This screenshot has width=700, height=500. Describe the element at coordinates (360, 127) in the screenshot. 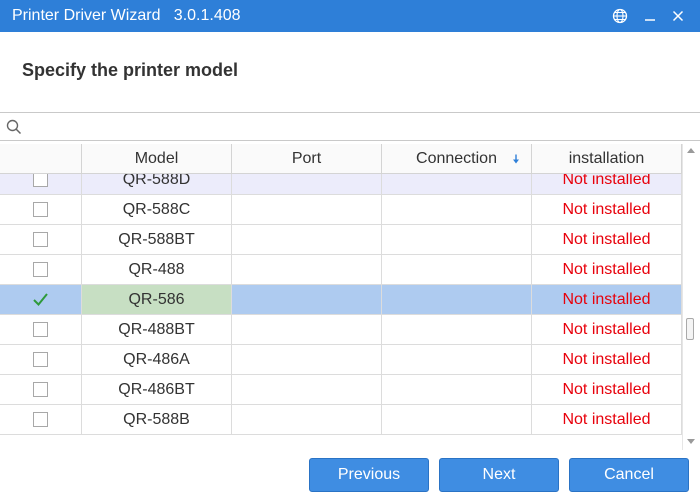

I see `search-input` at that location.